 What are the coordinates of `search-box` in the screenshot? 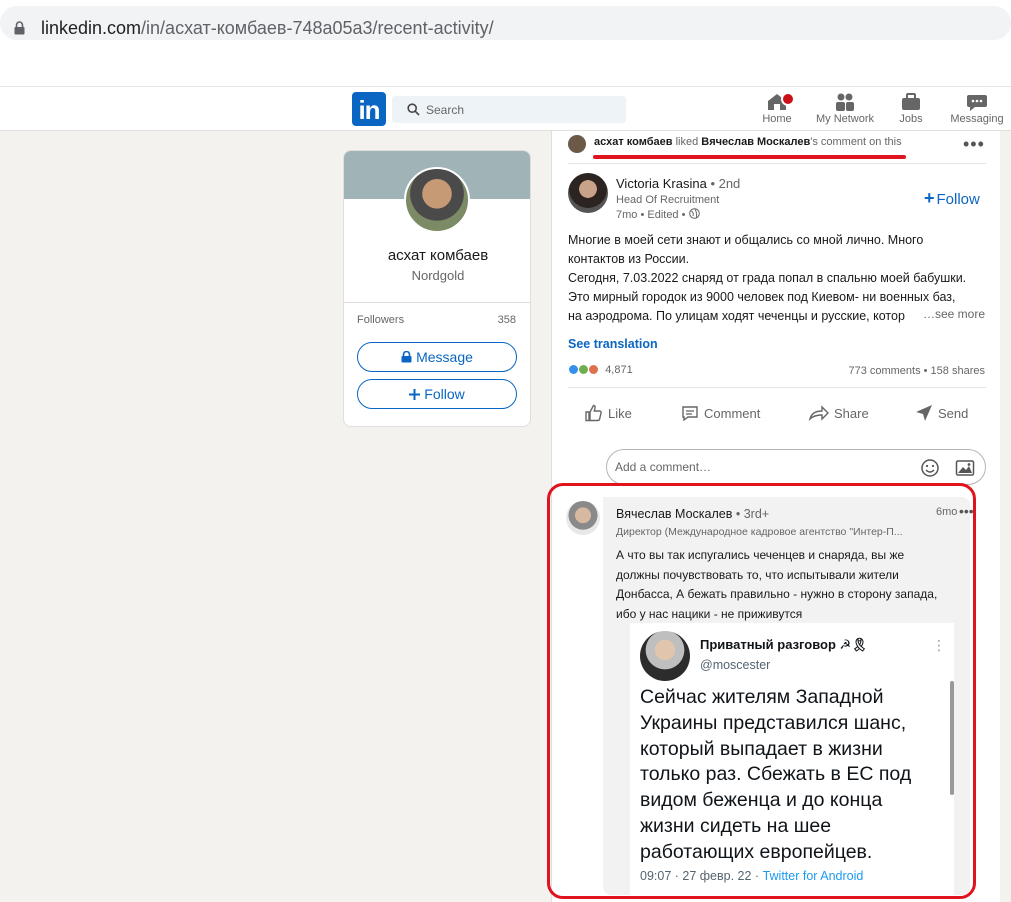 It's located at (509, 109).